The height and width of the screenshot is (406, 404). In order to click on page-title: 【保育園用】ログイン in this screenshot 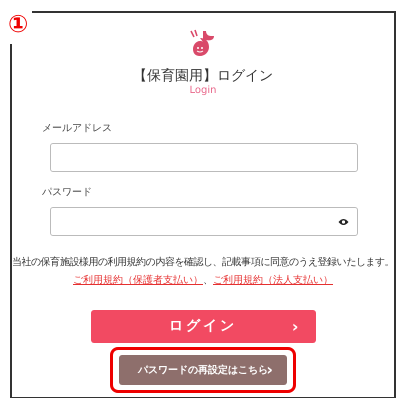, I will do `click(203, 76)`.